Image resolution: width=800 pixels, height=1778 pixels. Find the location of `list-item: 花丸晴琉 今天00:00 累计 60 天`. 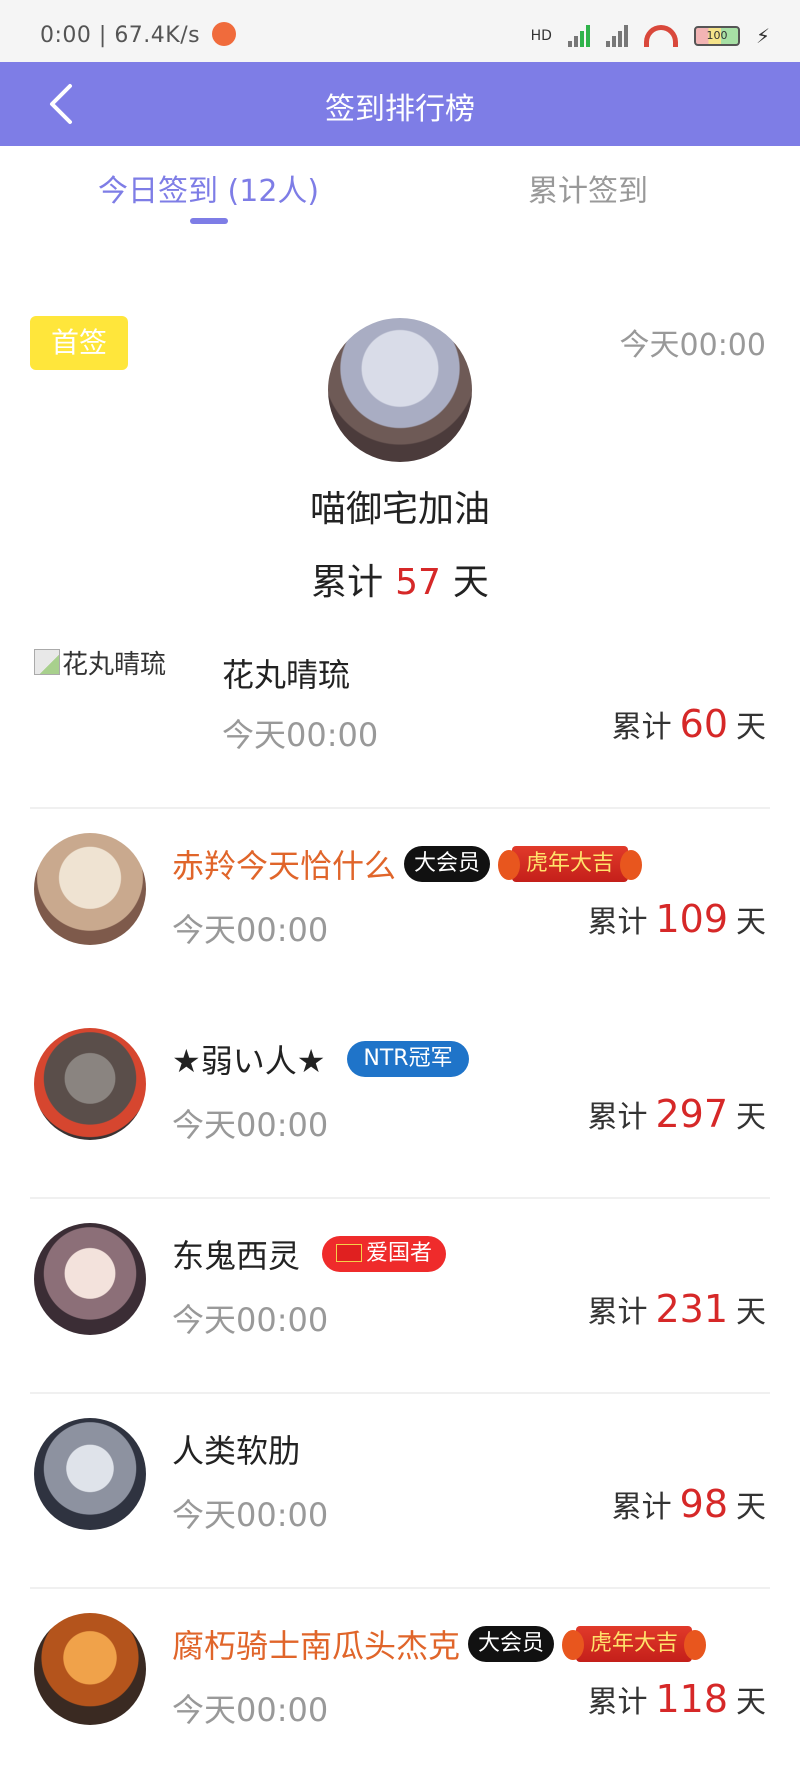

list-item: 花丸晴琉 今天00:00 累计 60 天 is located at coordinates (400, 711).